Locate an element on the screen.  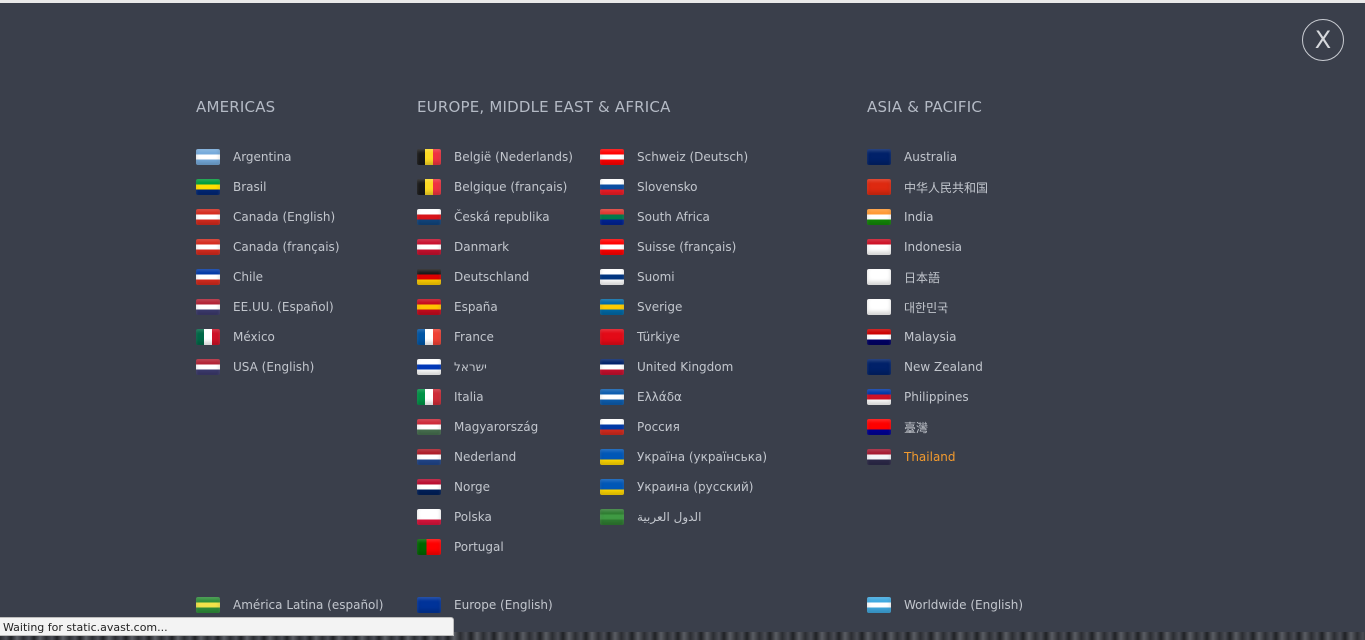
norway-flag-icon is located at coordinates (429, 487).